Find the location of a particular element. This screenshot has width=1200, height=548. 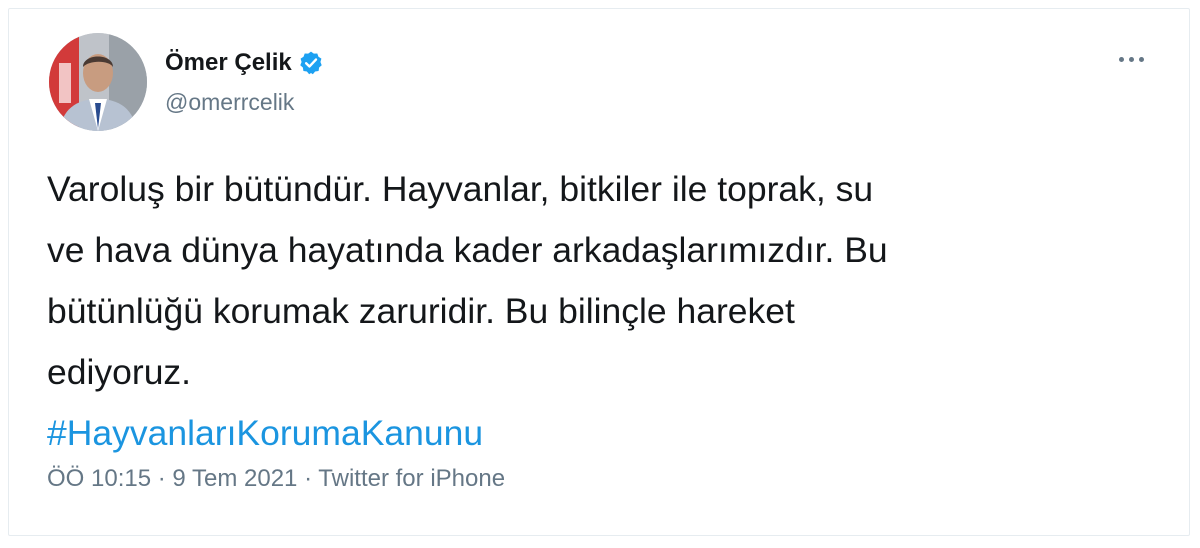

author-name-row: Ömer Çelik is located at coordinates (244, 63).